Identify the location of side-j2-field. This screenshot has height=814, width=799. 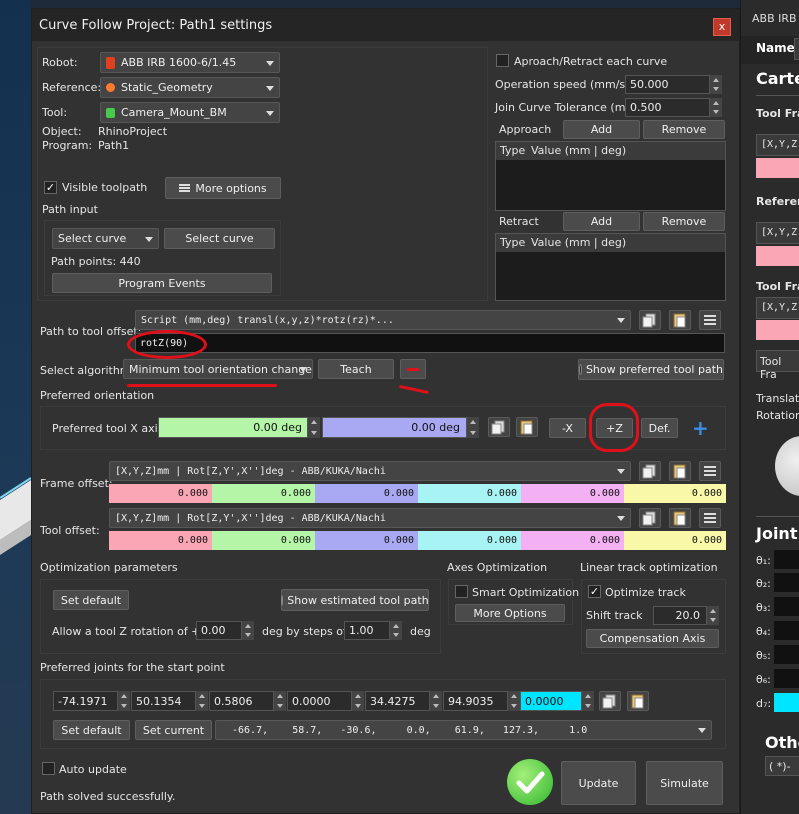
(786, 582).